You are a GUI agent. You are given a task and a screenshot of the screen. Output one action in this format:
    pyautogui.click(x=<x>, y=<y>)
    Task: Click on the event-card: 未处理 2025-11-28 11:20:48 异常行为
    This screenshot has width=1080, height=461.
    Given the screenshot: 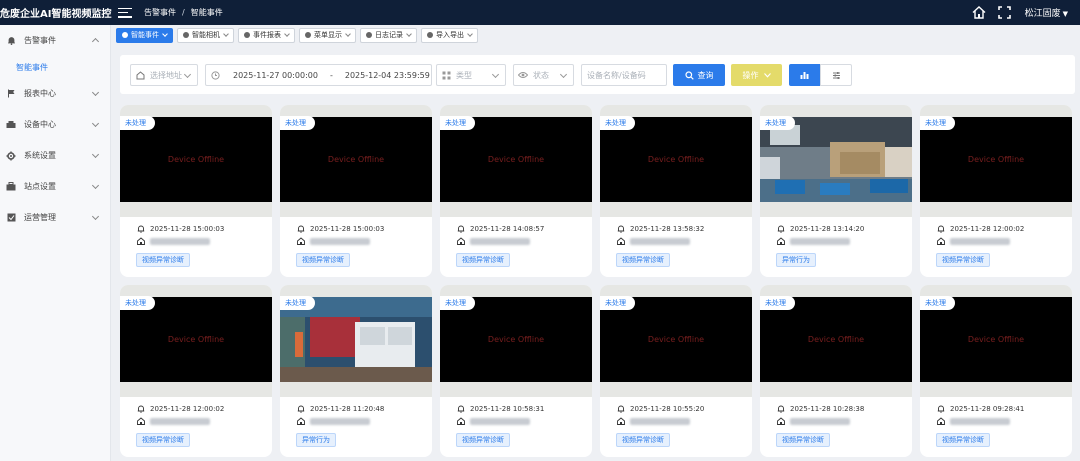 What is the action you would take?
    pyautogui.click(x=356, y=371)
    